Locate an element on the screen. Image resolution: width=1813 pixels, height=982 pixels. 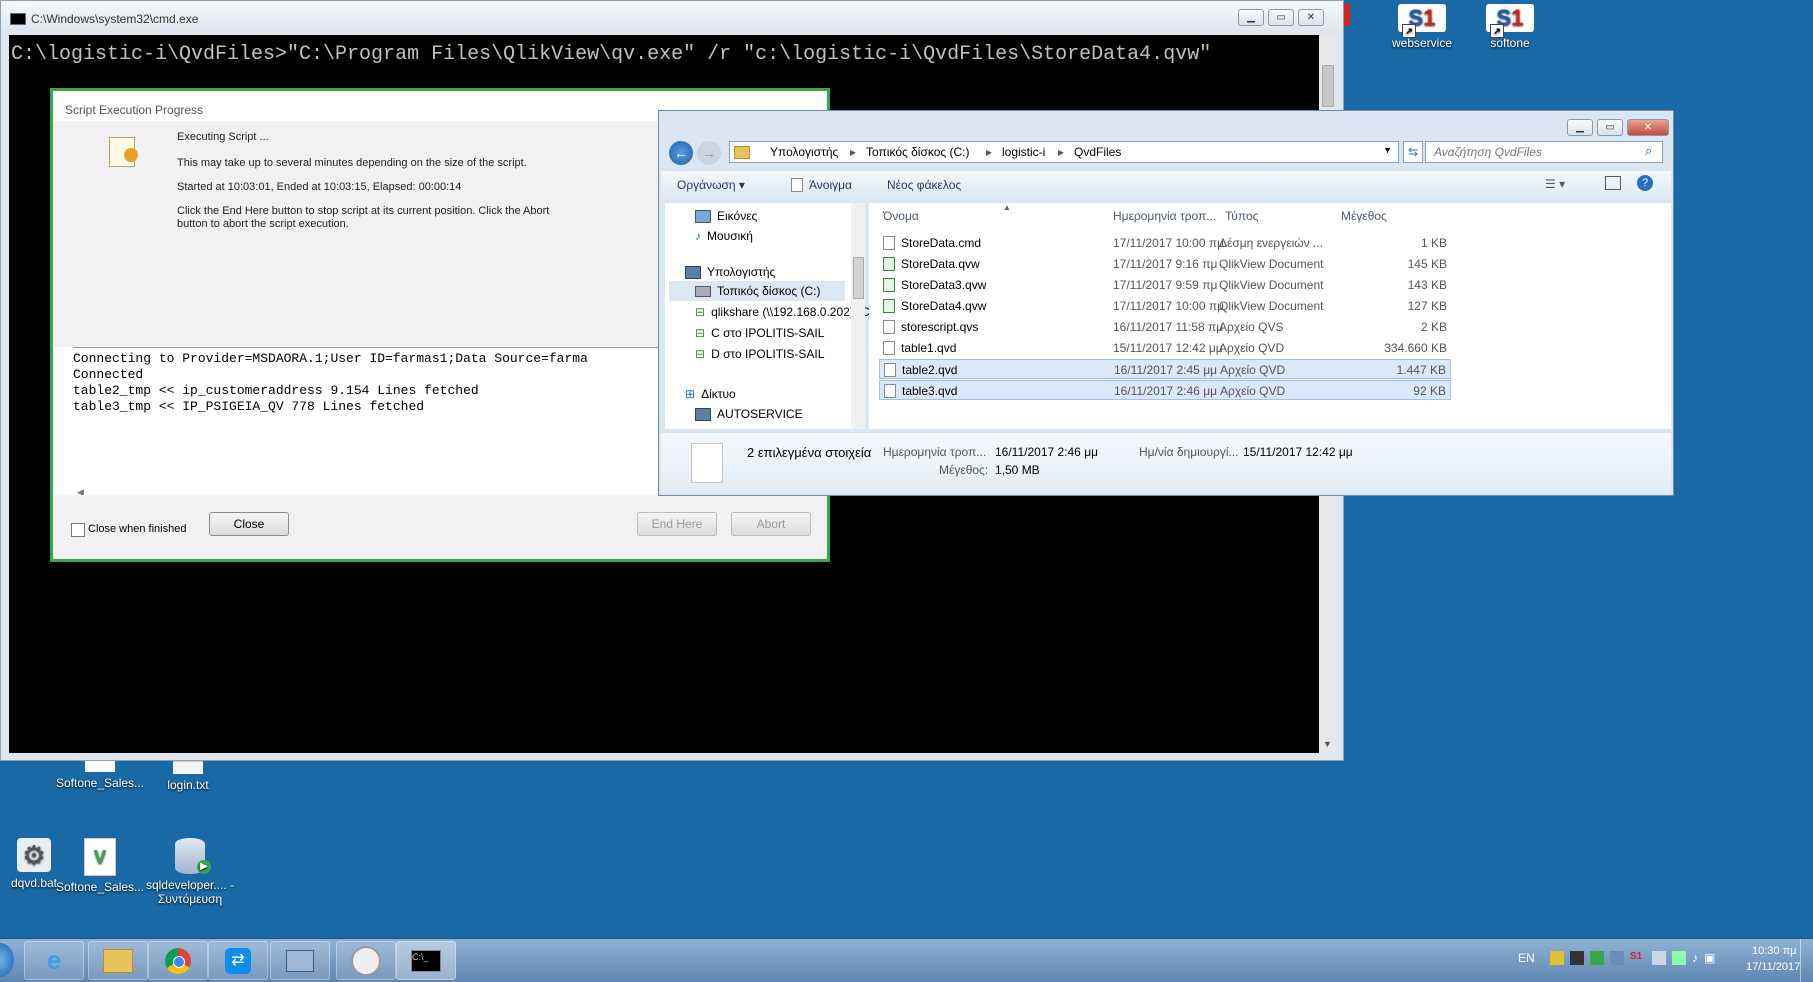
search-input: Αναζήτηση QvdFiles is located at coordinates (1544, 152).